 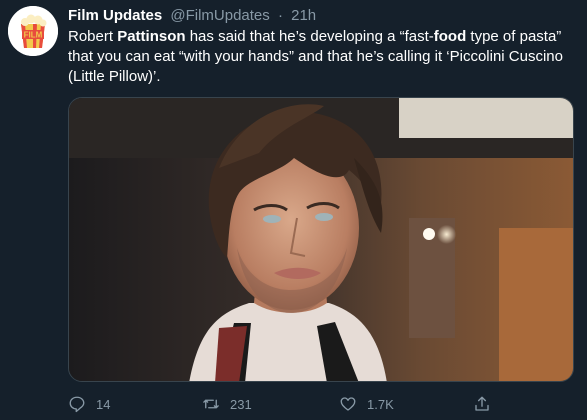 I want to click on reply-button: 14, so click(x=89, y=404).